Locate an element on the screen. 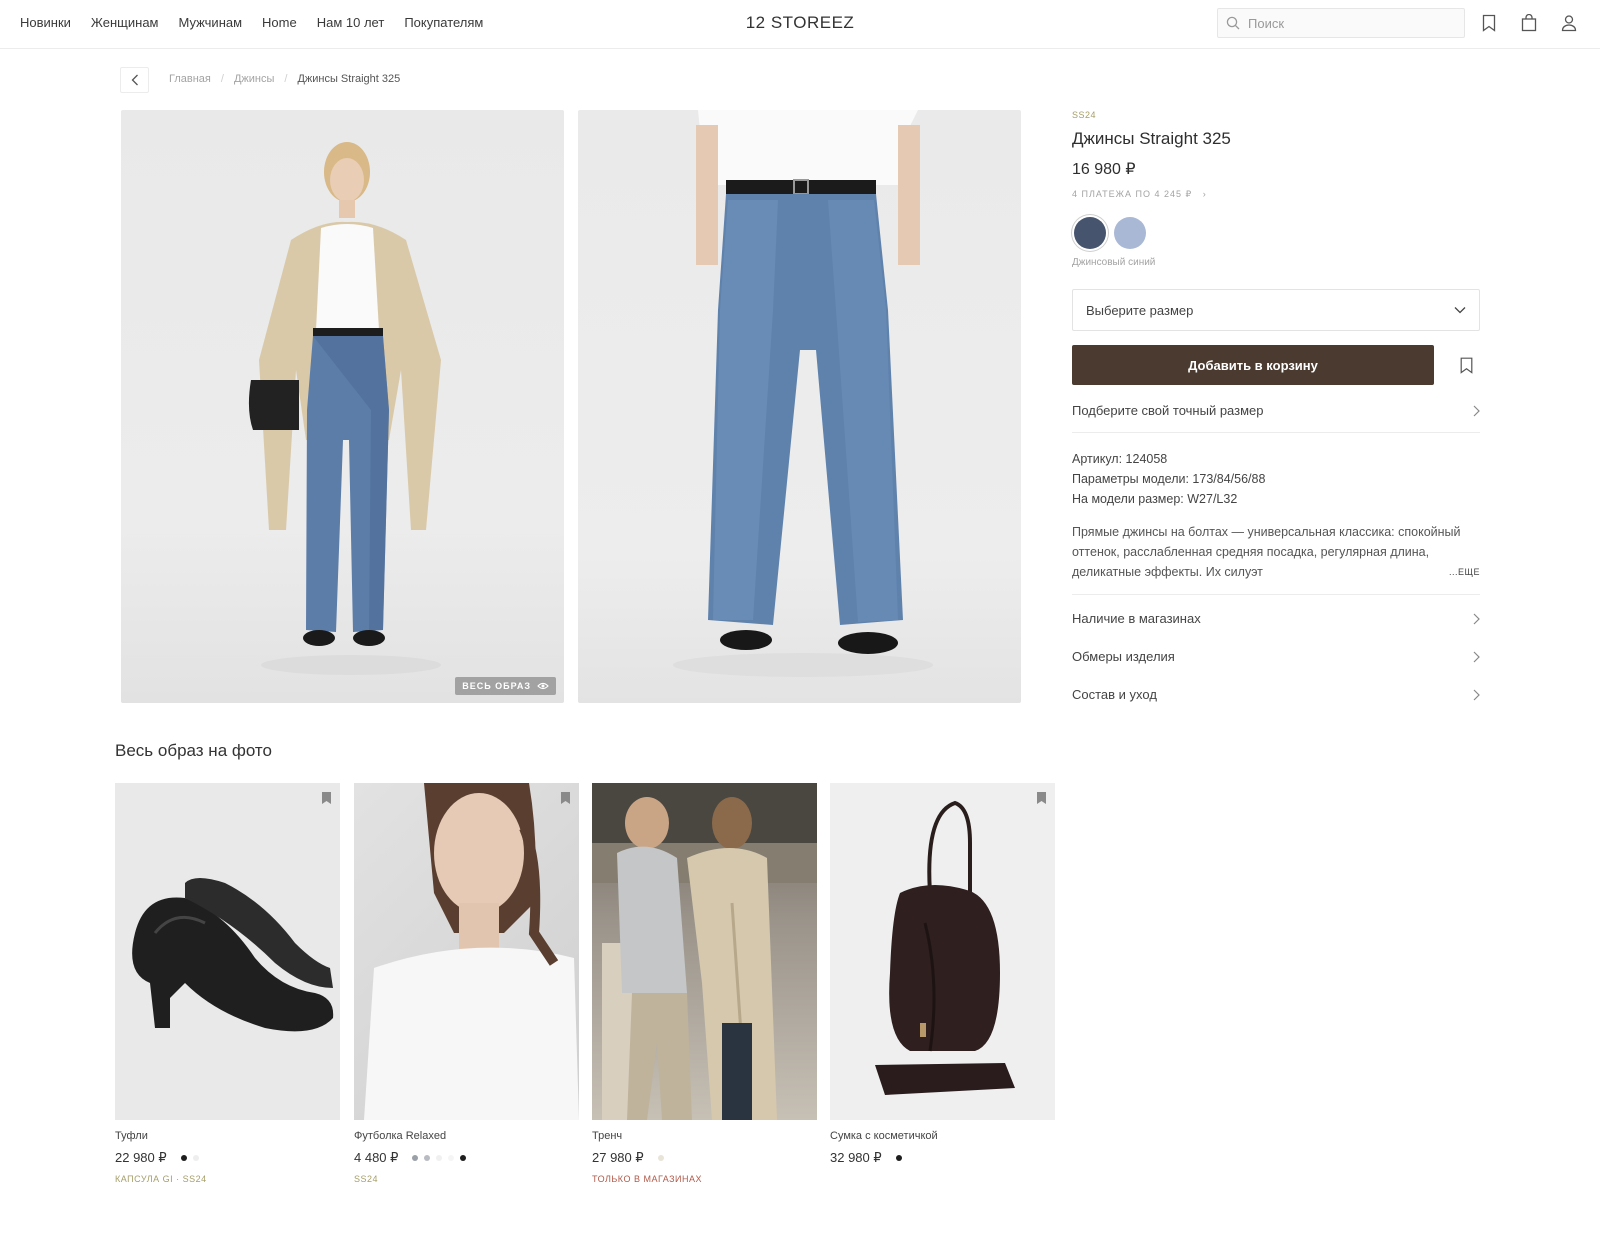  full-look-badge: ВЕСЬ ОБРАЗ is located at coordinates (505, 686).